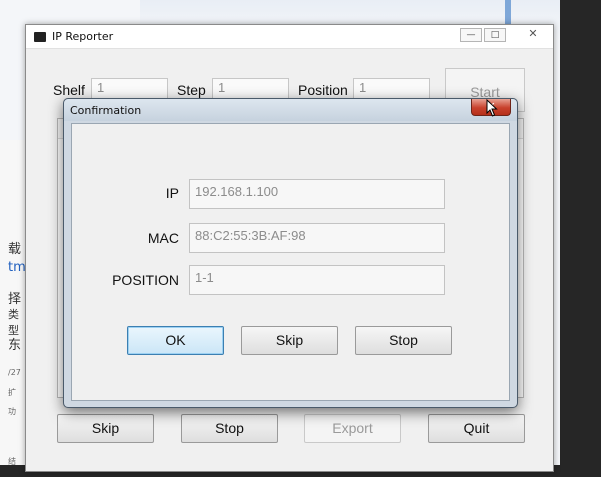 The image size is (601, 477). Describe the element at coordinates (12, 411) in the screenshot. I see `background-text: 功` at that location.